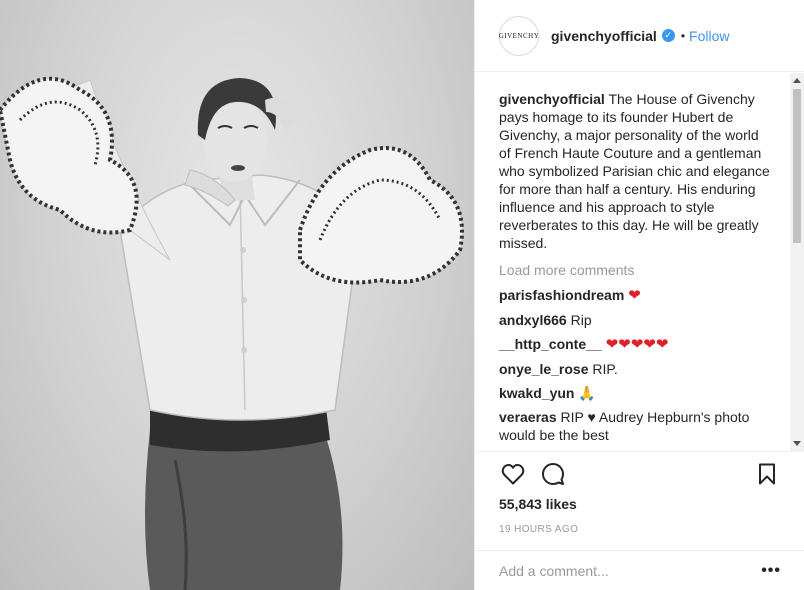  I want to click on like-button, so click(513, 474).